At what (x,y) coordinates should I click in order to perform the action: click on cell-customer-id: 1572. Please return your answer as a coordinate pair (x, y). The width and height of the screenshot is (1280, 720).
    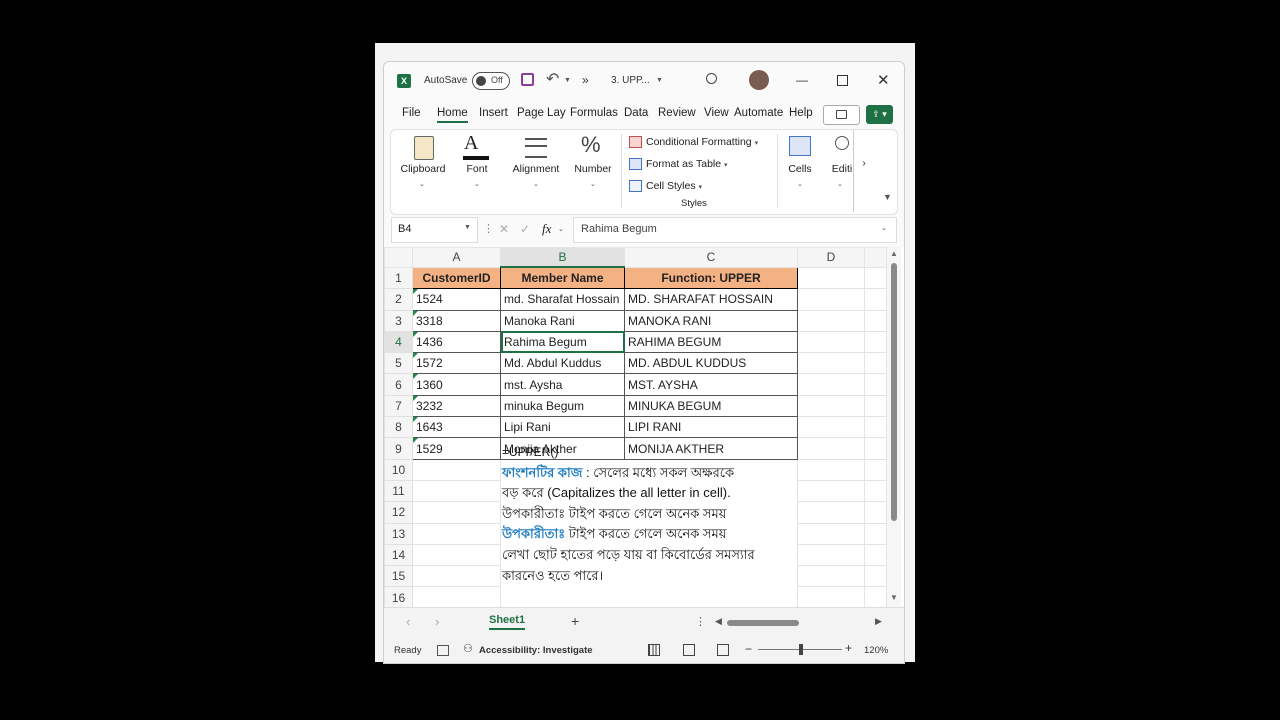
    Looking at the image, I should click on (456, 363).